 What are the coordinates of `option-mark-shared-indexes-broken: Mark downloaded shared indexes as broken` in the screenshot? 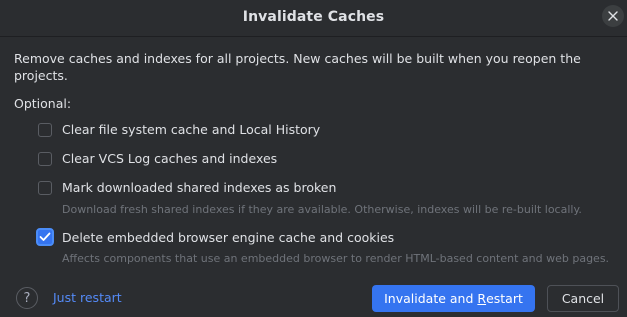 It's located at (187, 187).